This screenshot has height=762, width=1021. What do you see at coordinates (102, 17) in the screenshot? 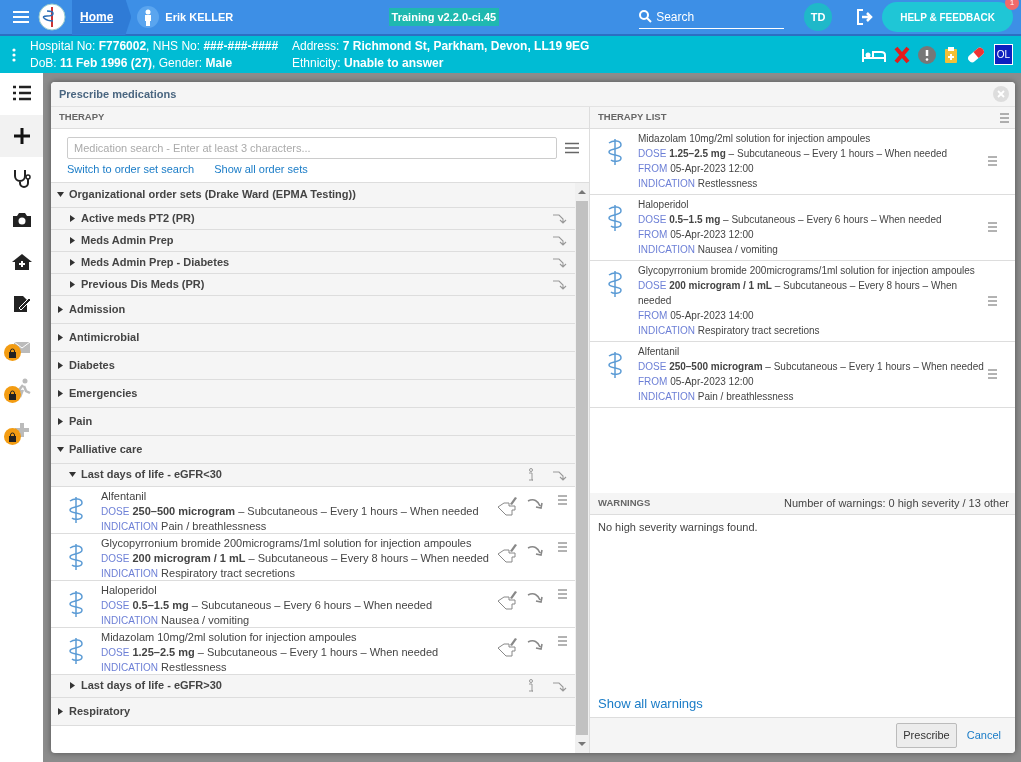
I see `home-link: Home` at bounding box center [102, 17].